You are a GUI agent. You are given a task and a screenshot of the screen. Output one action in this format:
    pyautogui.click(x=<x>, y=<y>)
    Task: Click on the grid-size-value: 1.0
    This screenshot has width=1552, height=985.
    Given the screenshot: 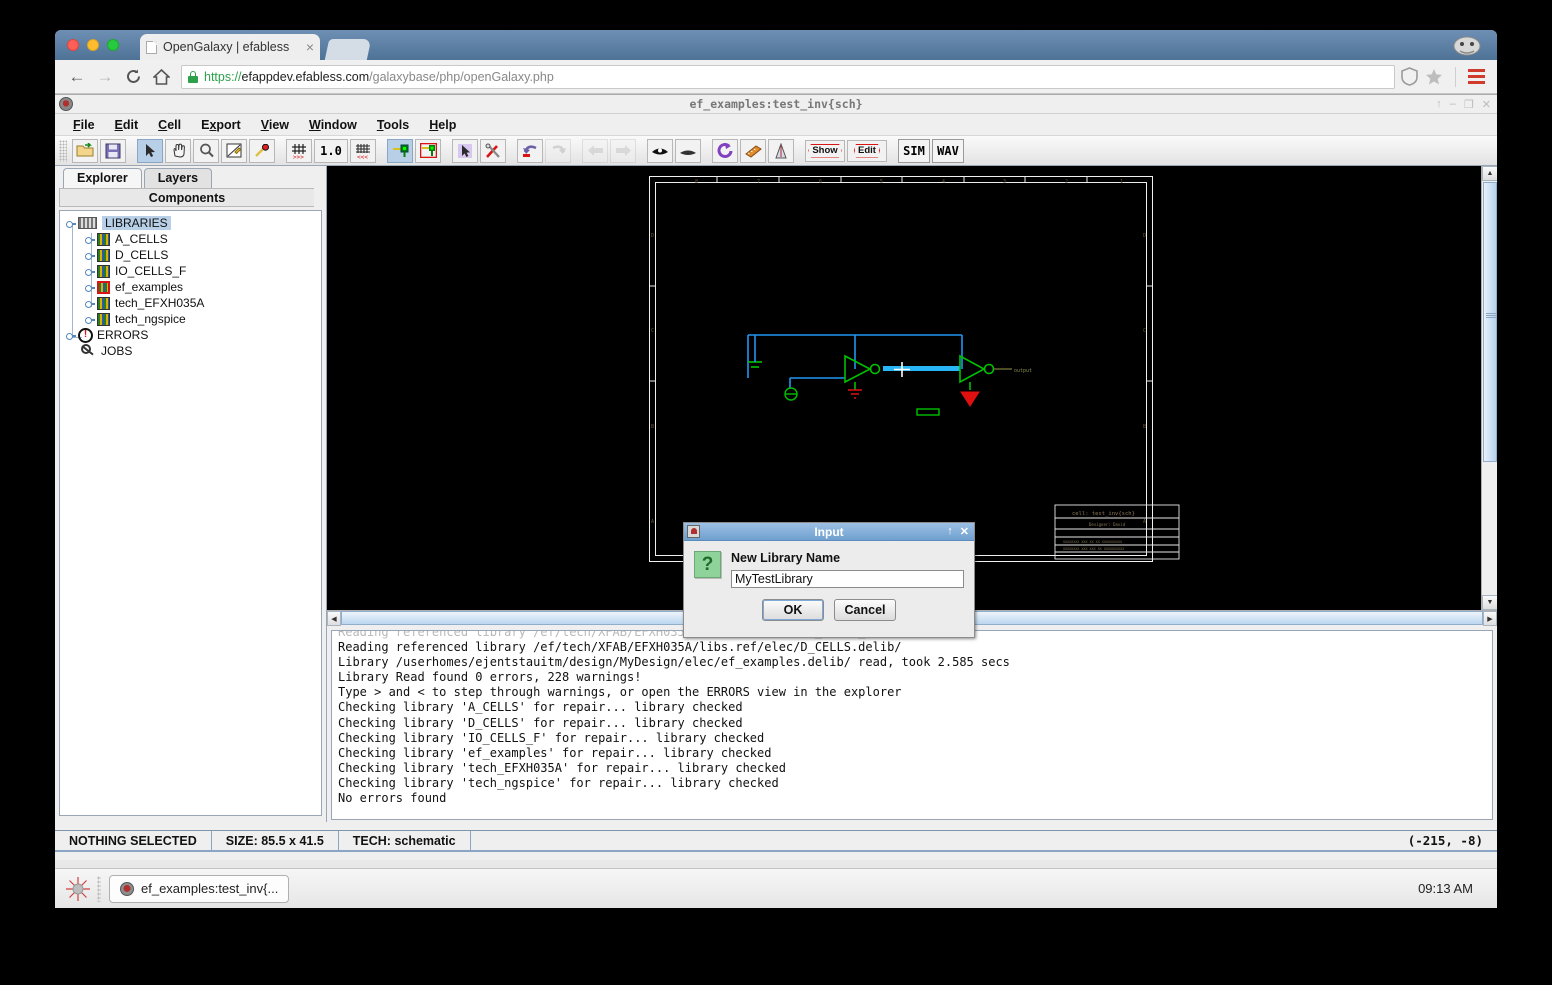 What is the action you would take?
    pyautogui.click(x=331, y=150)
    